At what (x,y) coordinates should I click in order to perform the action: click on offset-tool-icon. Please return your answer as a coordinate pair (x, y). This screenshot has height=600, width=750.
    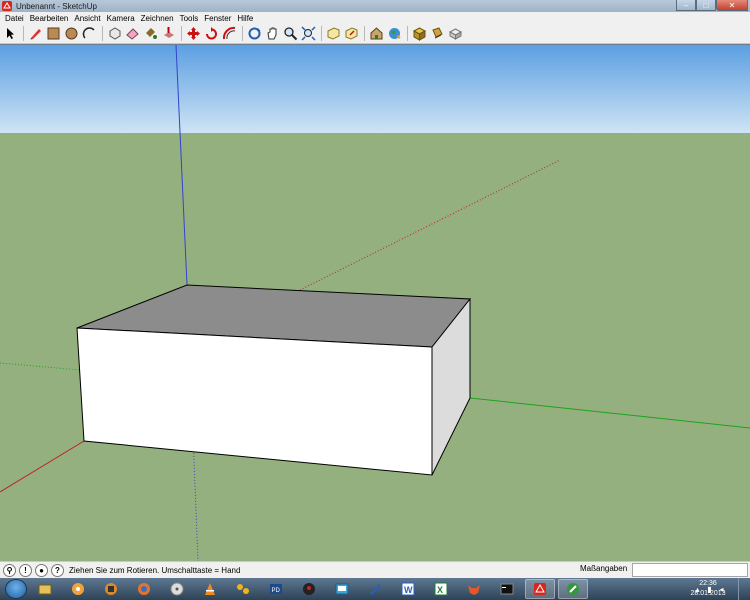
    Looking at the image, I should click on (229, 33).